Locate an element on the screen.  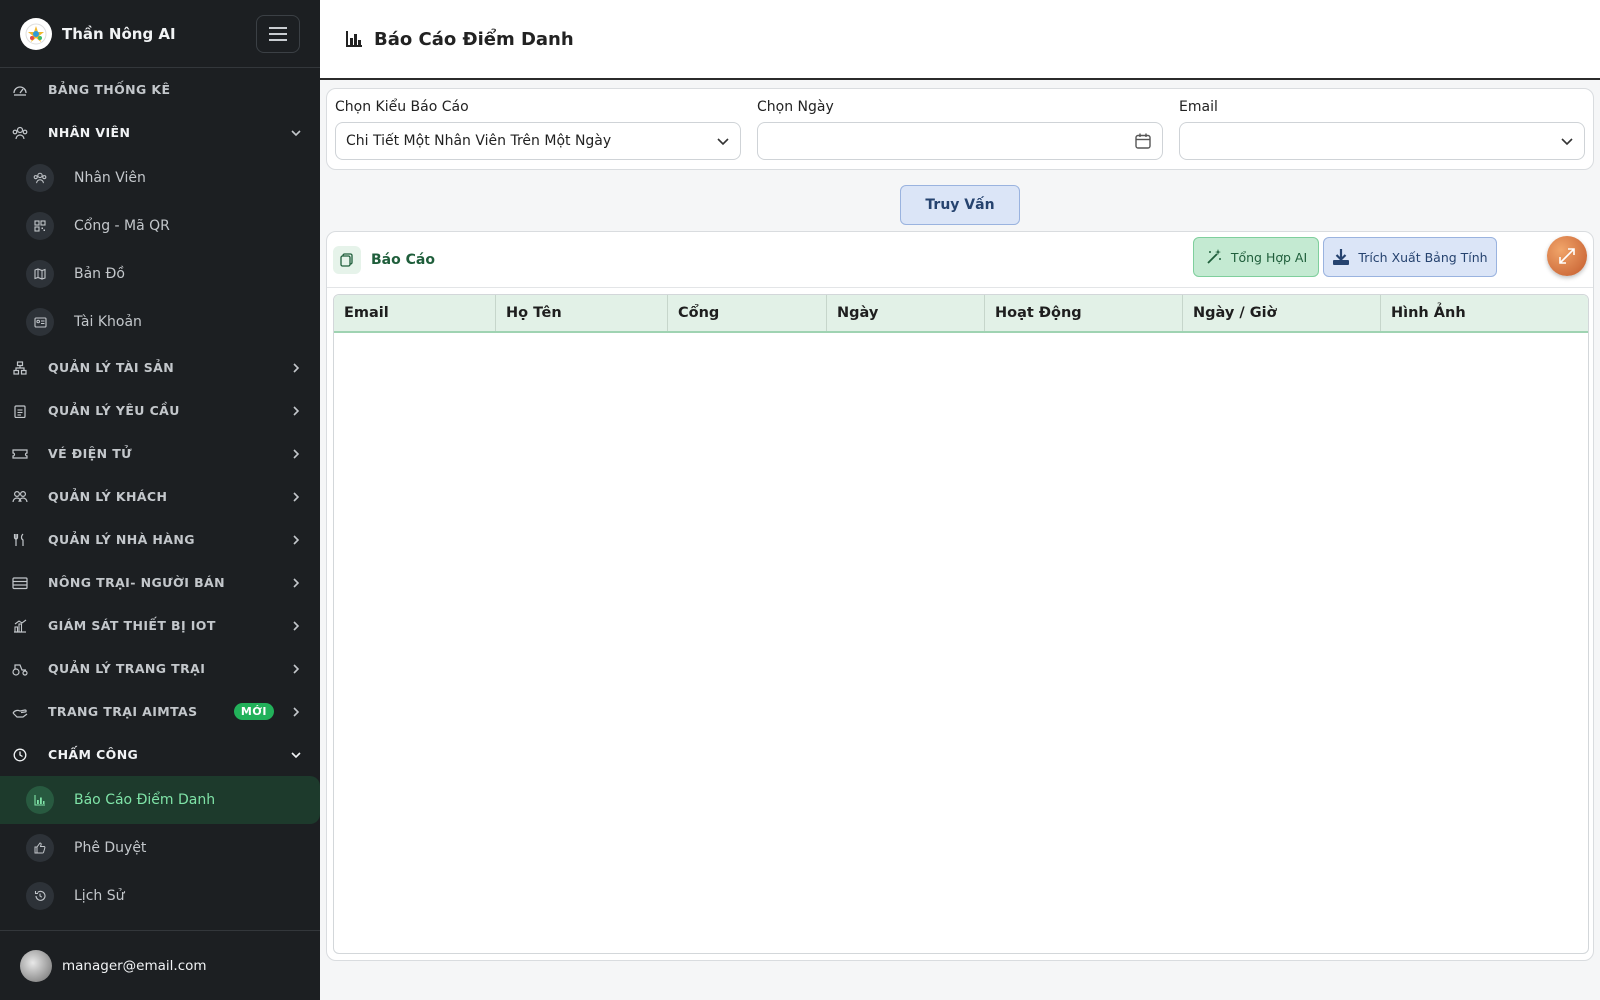
query-button: Truy Vấn is located at coordinates (960, 205).